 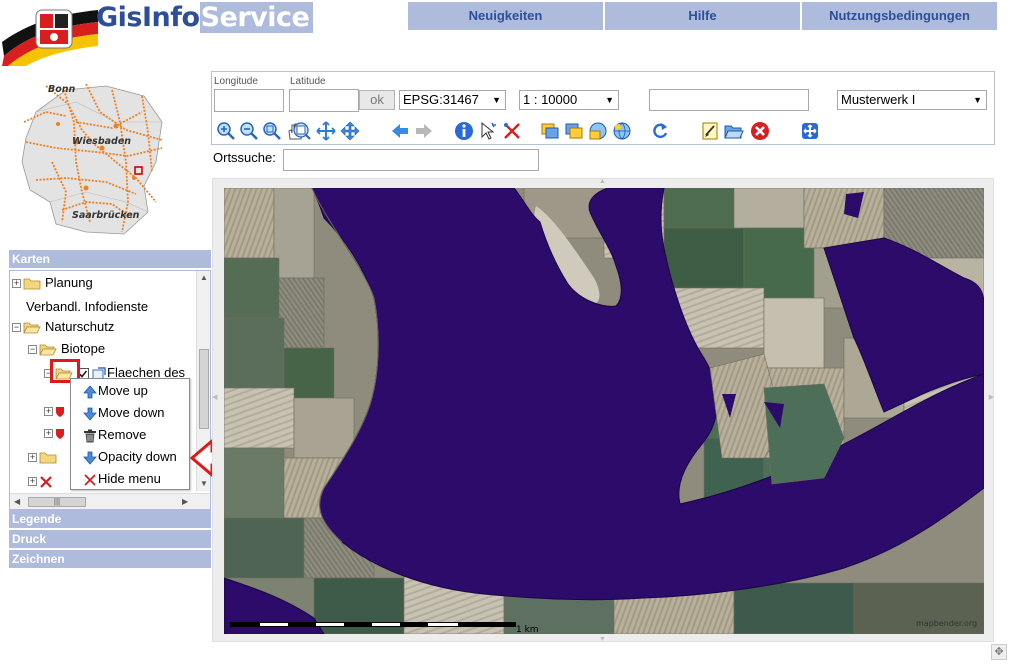 I want to click on longitude-label: Longitude, so click(x=236, y=81).